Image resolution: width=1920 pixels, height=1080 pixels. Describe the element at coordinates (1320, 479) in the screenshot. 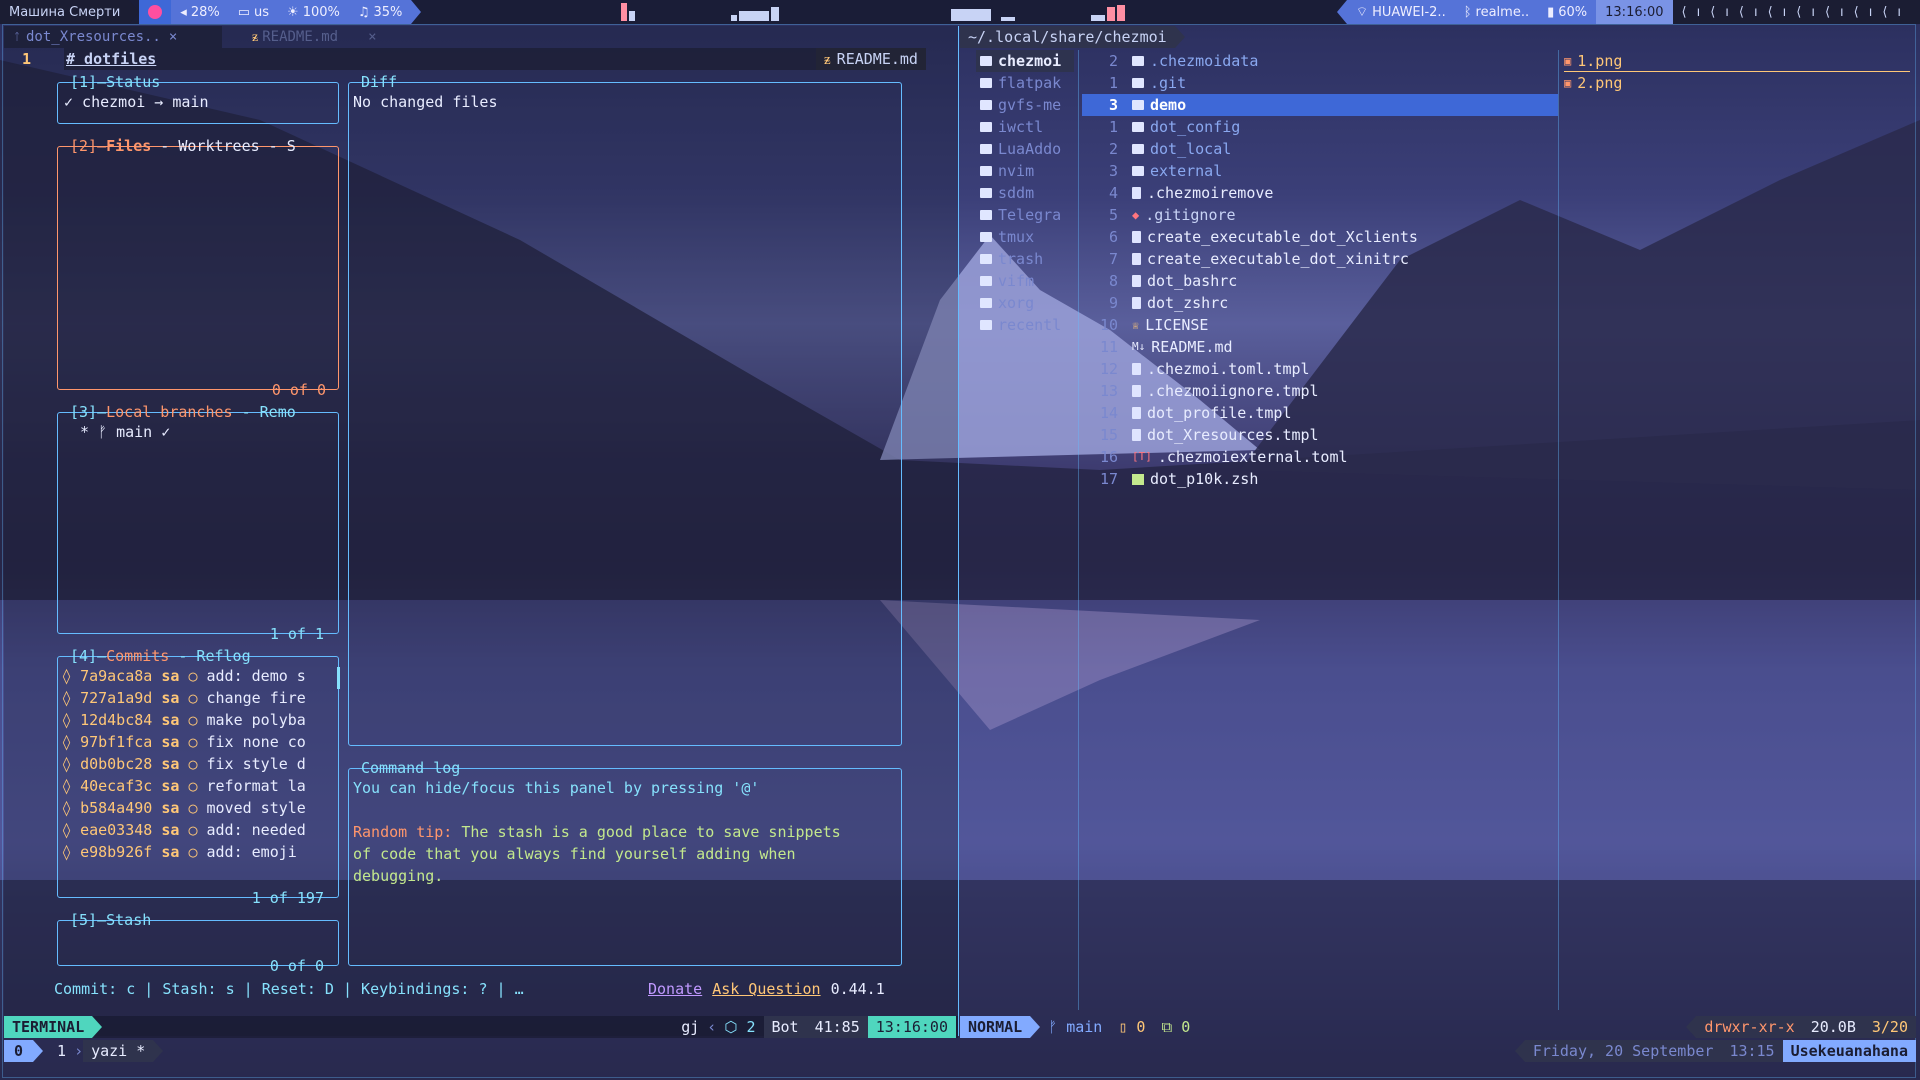

I see `file-item: 17 dot_p10k.zsh` at that location.